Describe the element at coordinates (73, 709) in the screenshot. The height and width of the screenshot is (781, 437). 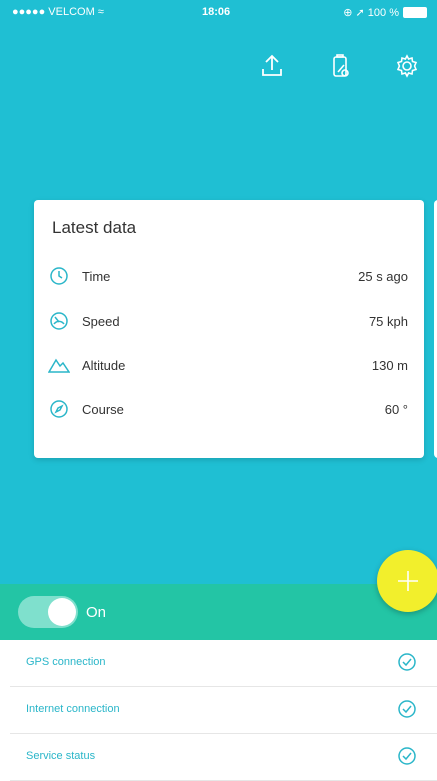
I see `internet-connection-label: Internet connection` at that location.